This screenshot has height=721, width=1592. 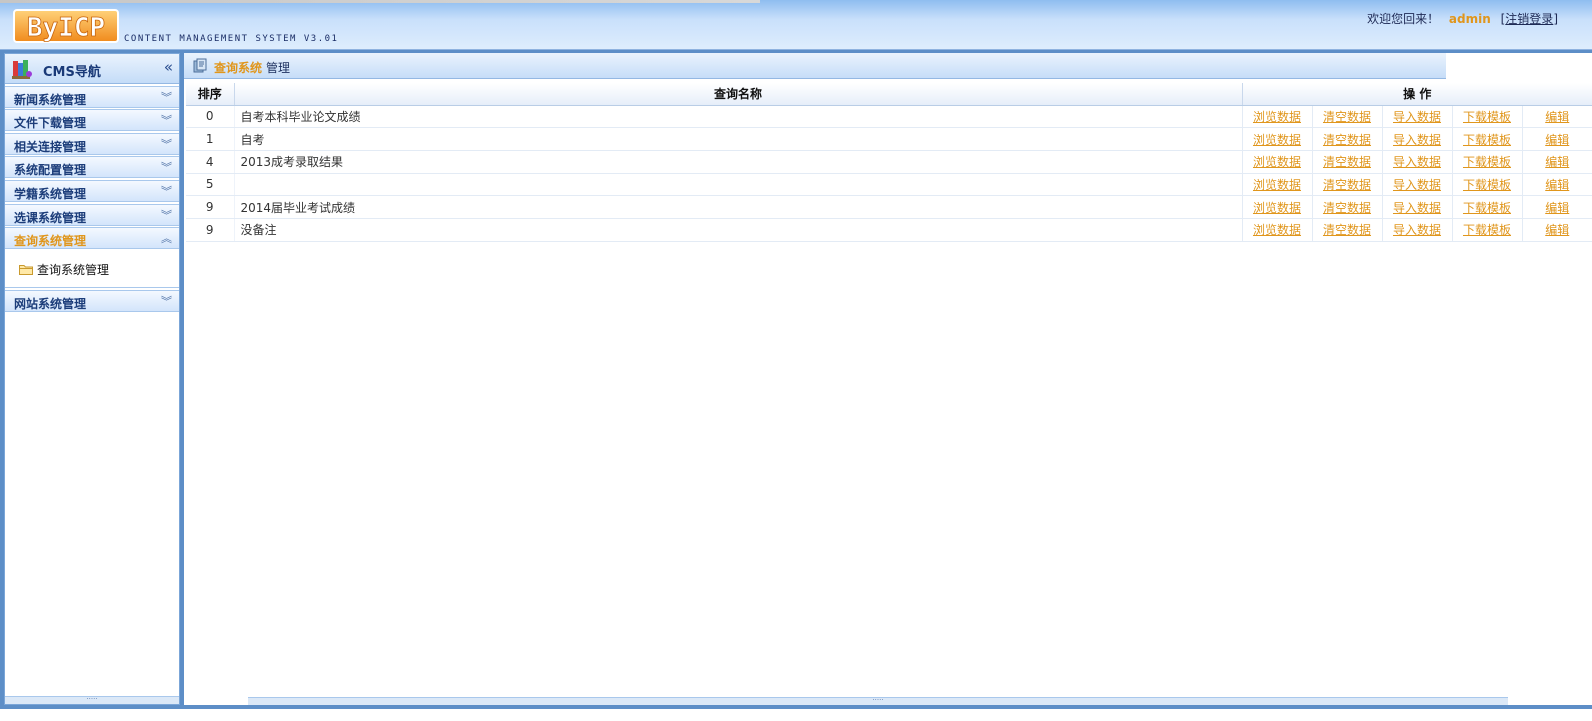 I want to click on sidebar-item-query: 查询系统管理 ︽, so click(x=92, y=238).